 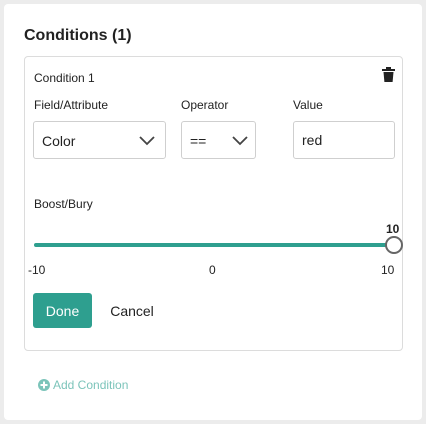 I want to click on field-attribute-select: Color, so click(x=99, y=140).